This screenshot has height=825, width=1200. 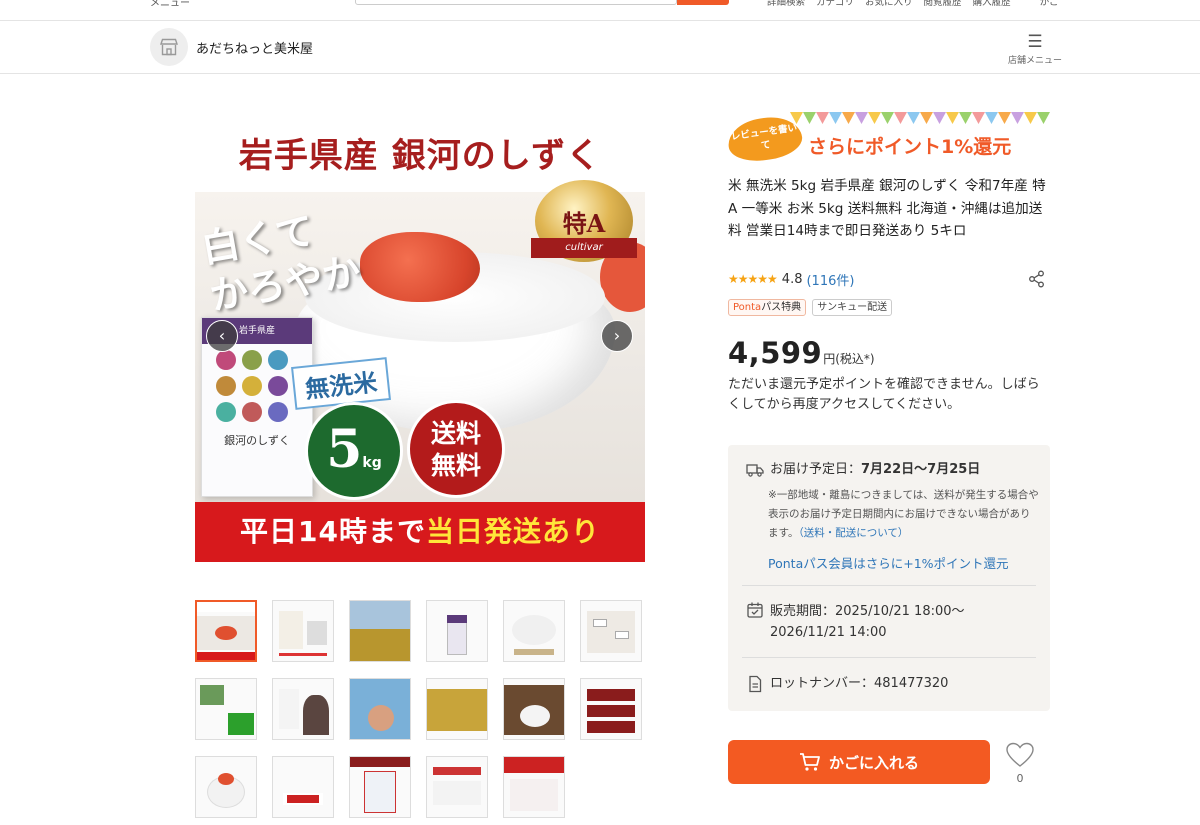 I want to click on tag-thank-you-delivery: サンキュー配送, so click(x=852, y=307).